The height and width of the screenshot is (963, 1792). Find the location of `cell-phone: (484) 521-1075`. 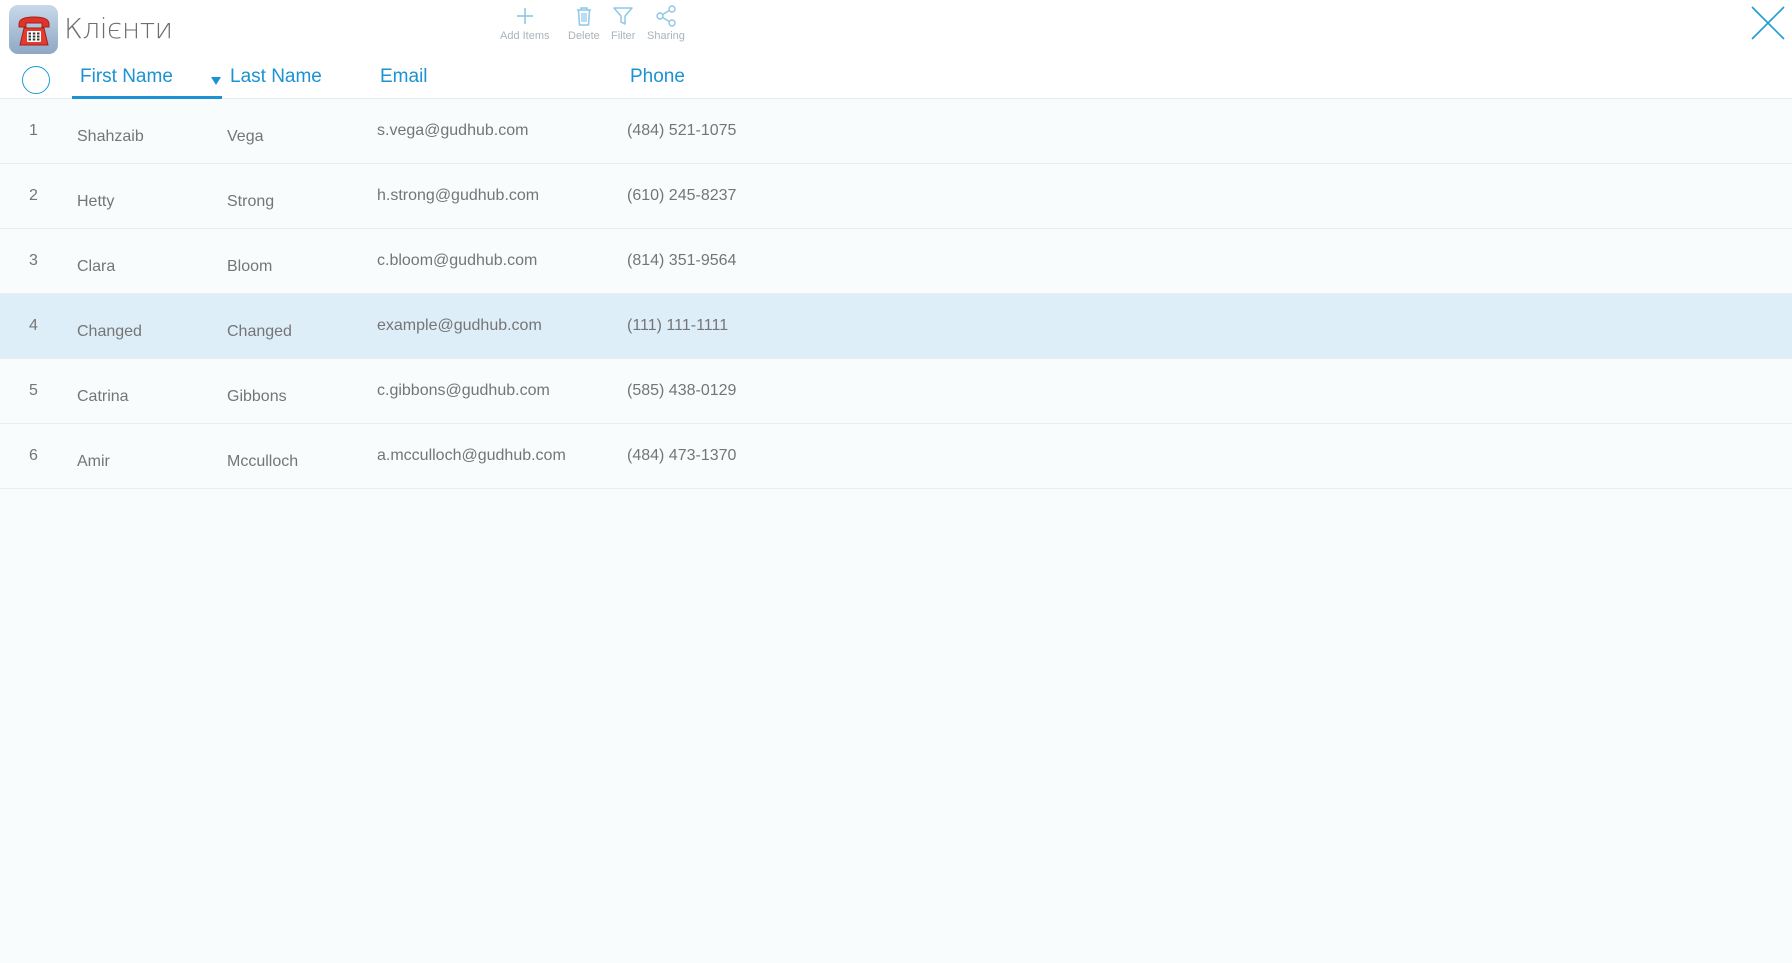

cell-phone: (484) 521-1075 is located at coordinates (682, 130).